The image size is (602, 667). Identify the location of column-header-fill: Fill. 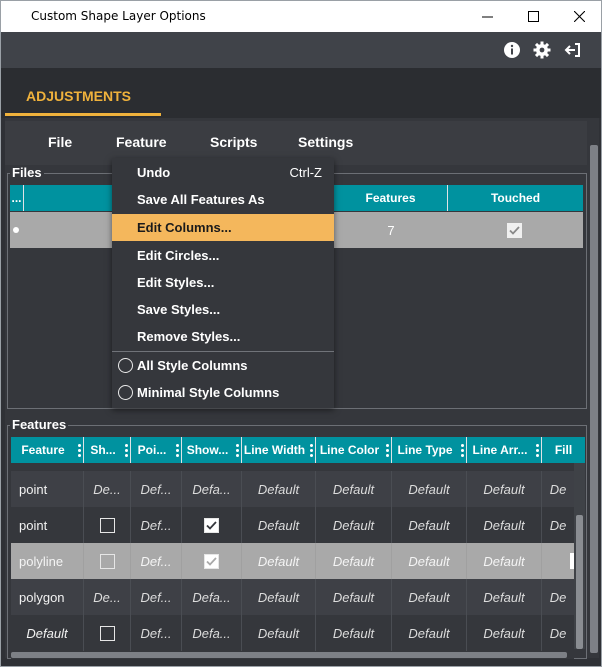
(563, 450).